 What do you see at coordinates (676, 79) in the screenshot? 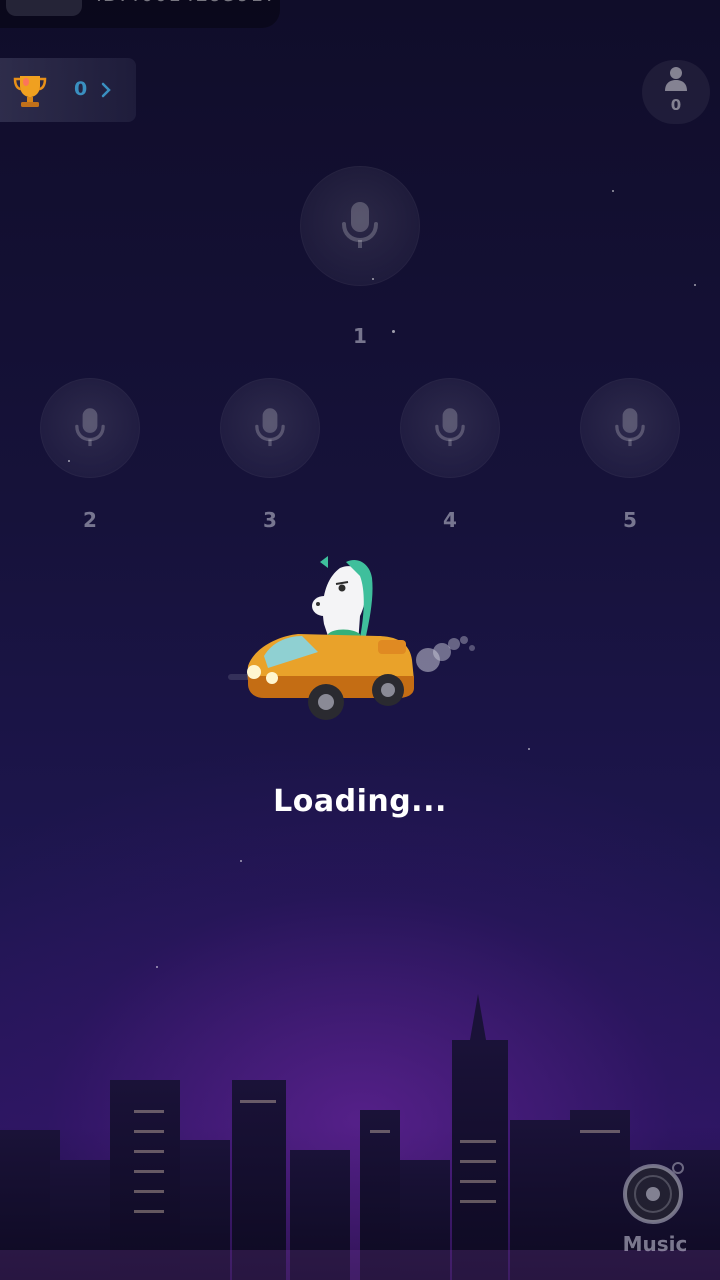
I see `person-icon` at bounding box center [676, 79].